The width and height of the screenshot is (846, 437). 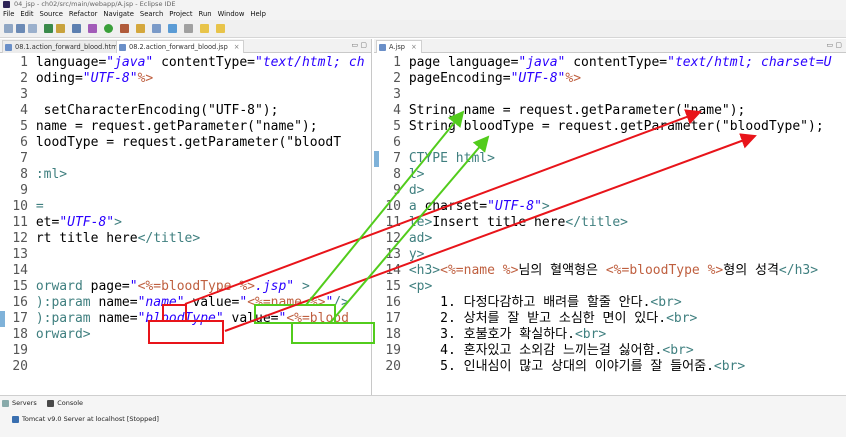 What do you see at coordinates (51, 13) in the screenshot?
I see `menu-source: Source` at bounding box center [51, 13].